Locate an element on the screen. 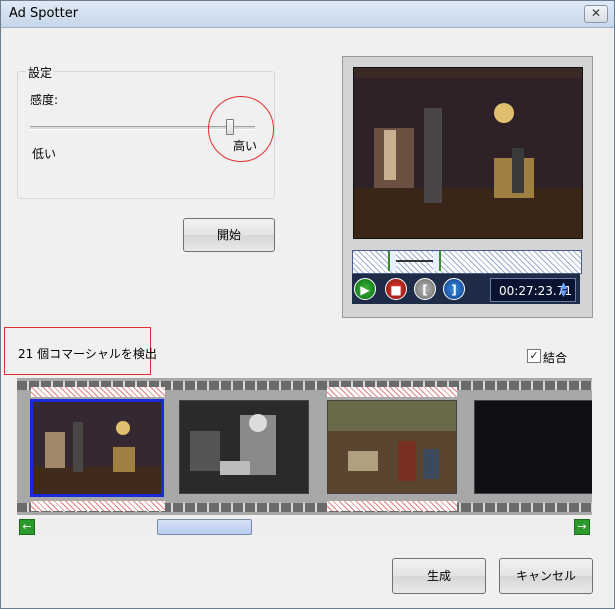 This screenshot has height=609, width=615. mark-in-icon: [ is located at coordinates (425, 290).